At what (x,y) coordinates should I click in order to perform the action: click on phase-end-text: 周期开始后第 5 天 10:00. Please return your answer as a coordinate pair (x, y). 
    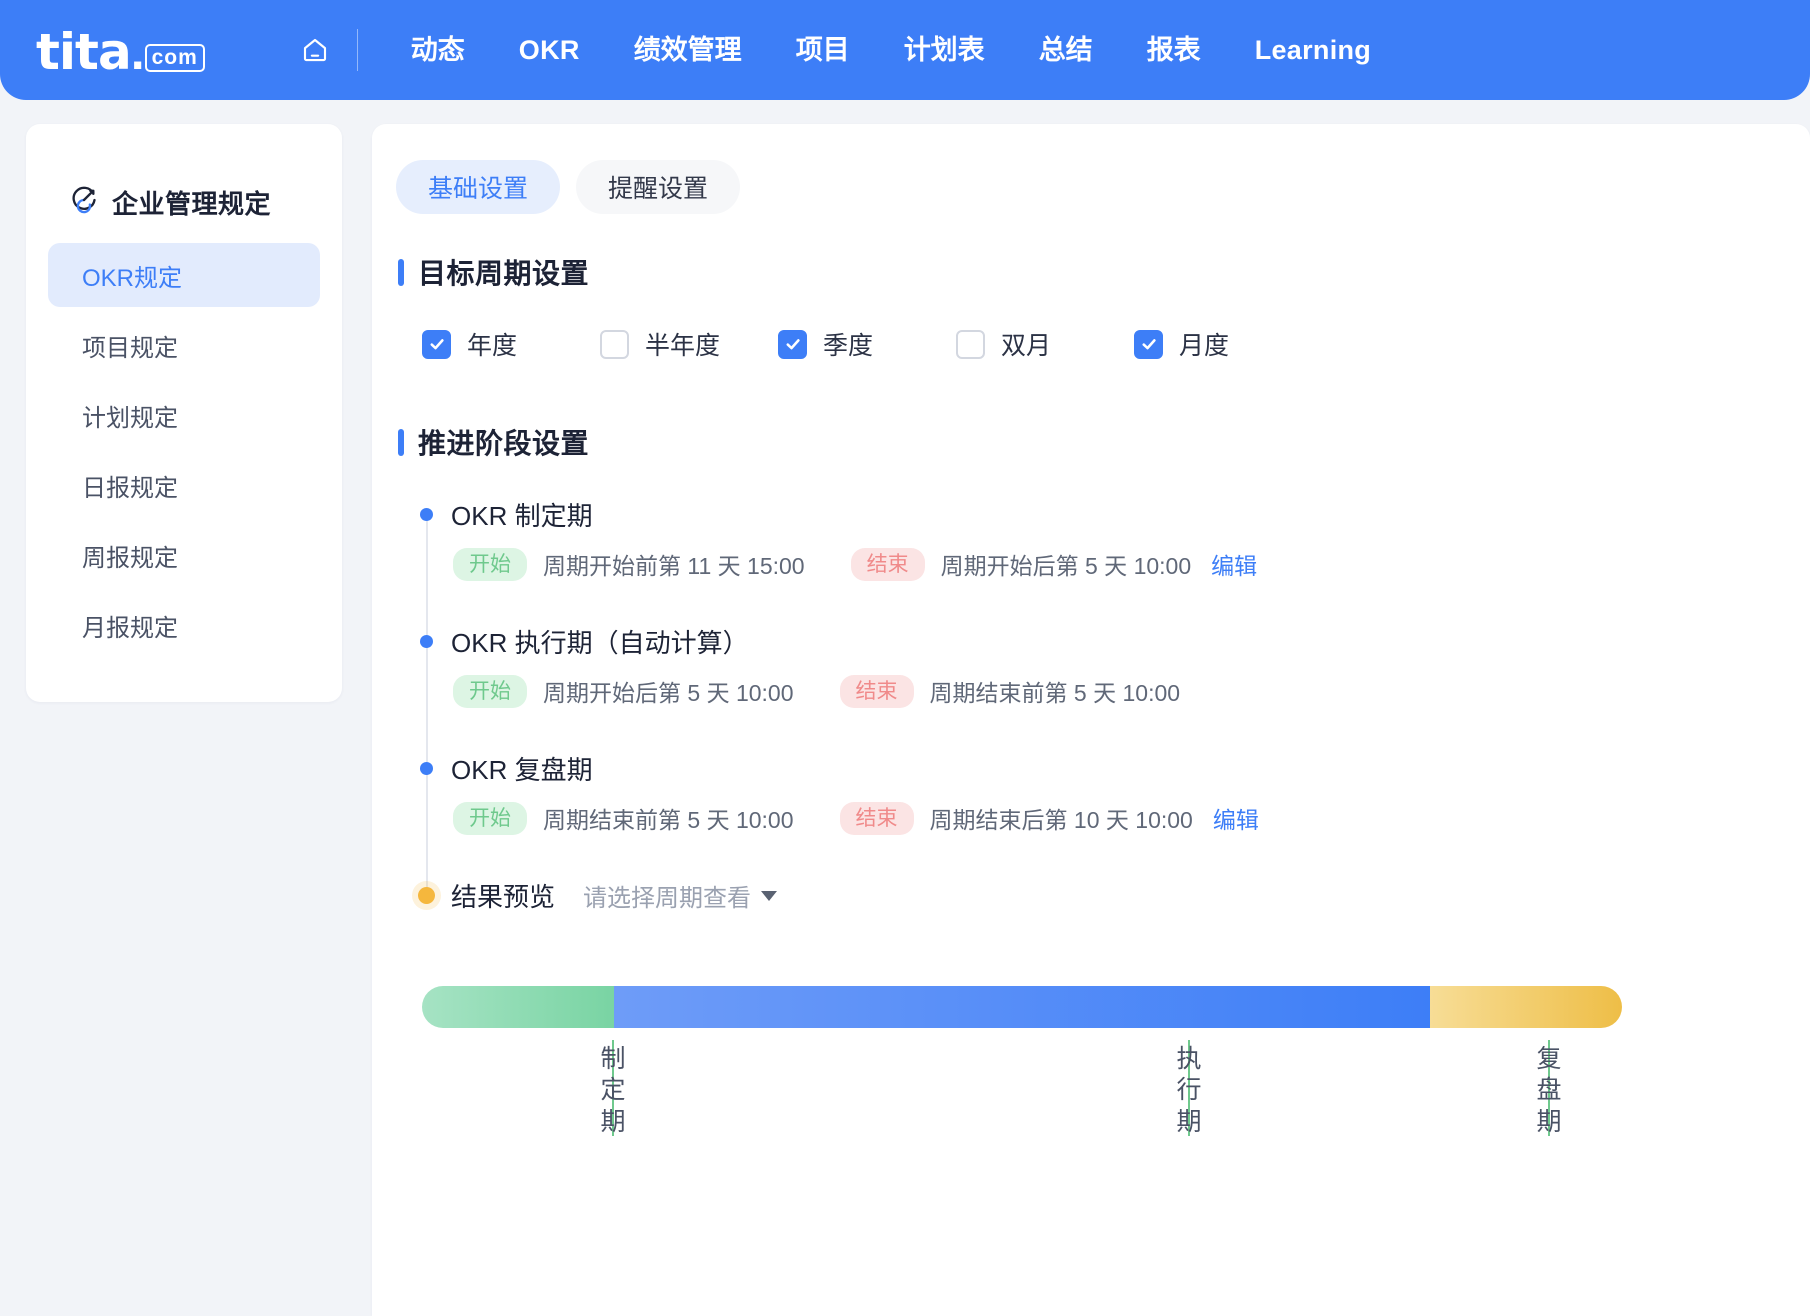
    Looking at the image, I should click on (1066, 566).